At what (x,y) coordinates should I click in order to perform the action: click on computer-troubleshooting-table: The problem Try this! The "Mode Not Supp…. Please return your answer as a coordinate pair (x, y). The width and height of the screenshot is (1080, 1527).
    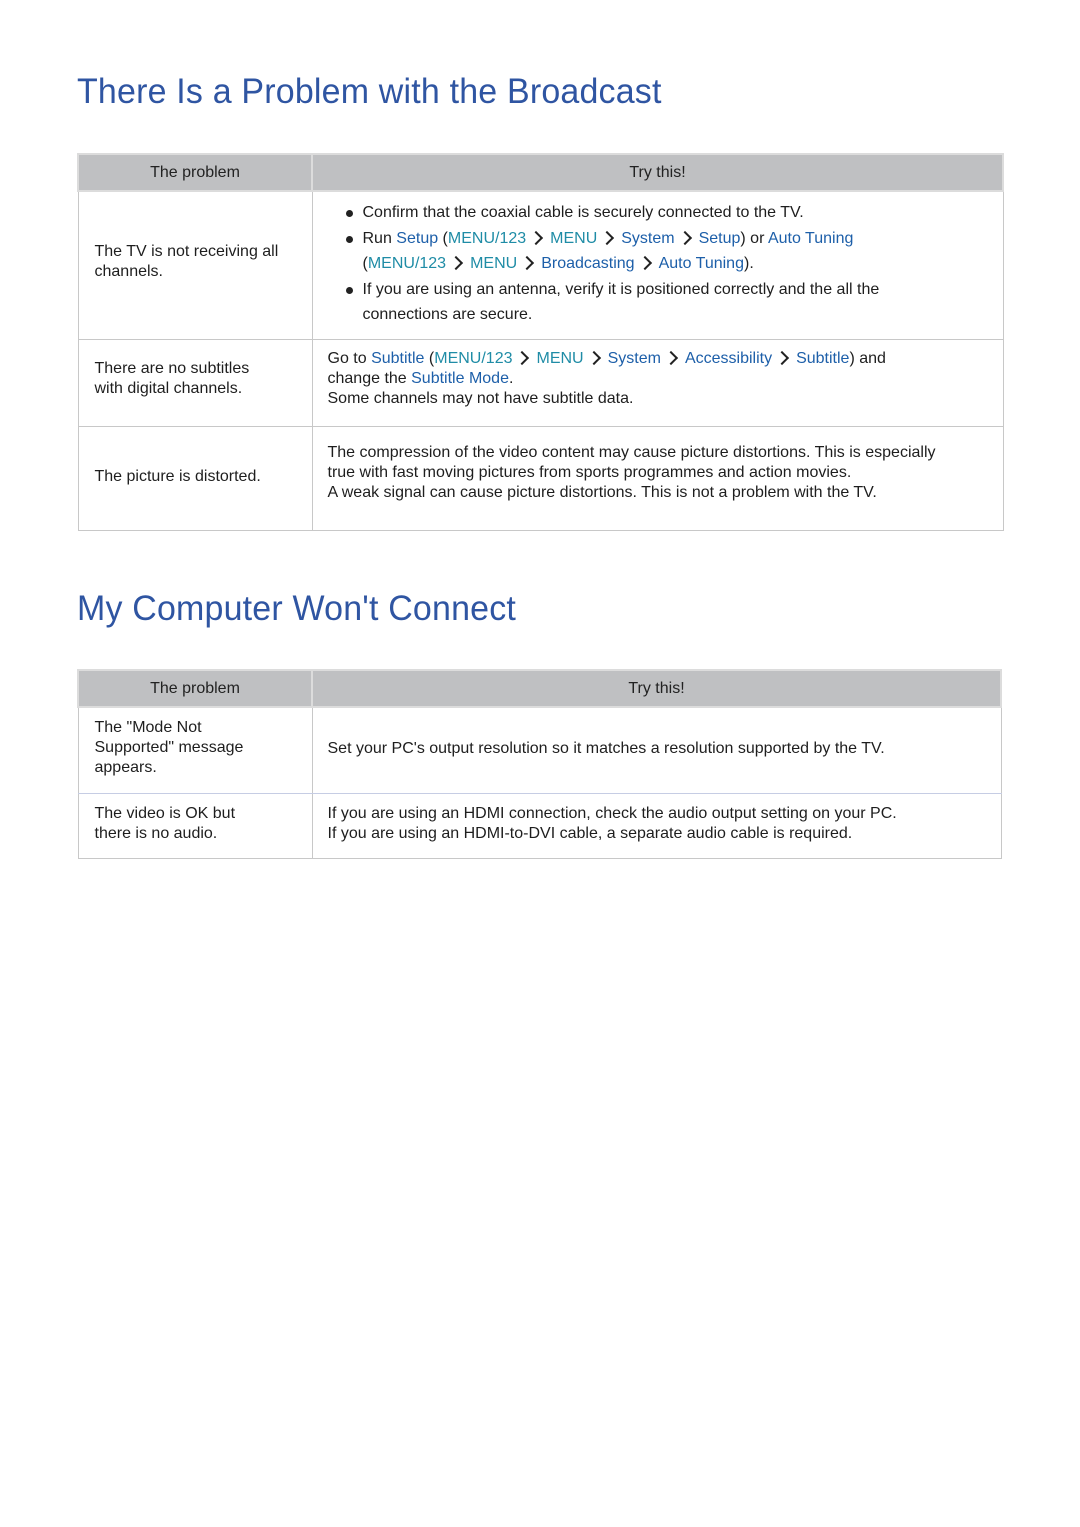
    Looking at the image, I should click on (539, 764).